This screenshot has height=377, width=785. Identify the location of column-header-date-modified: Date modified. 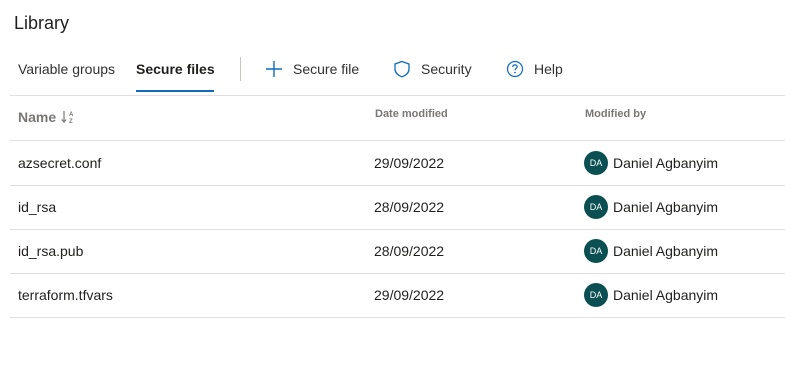
(411, 114).